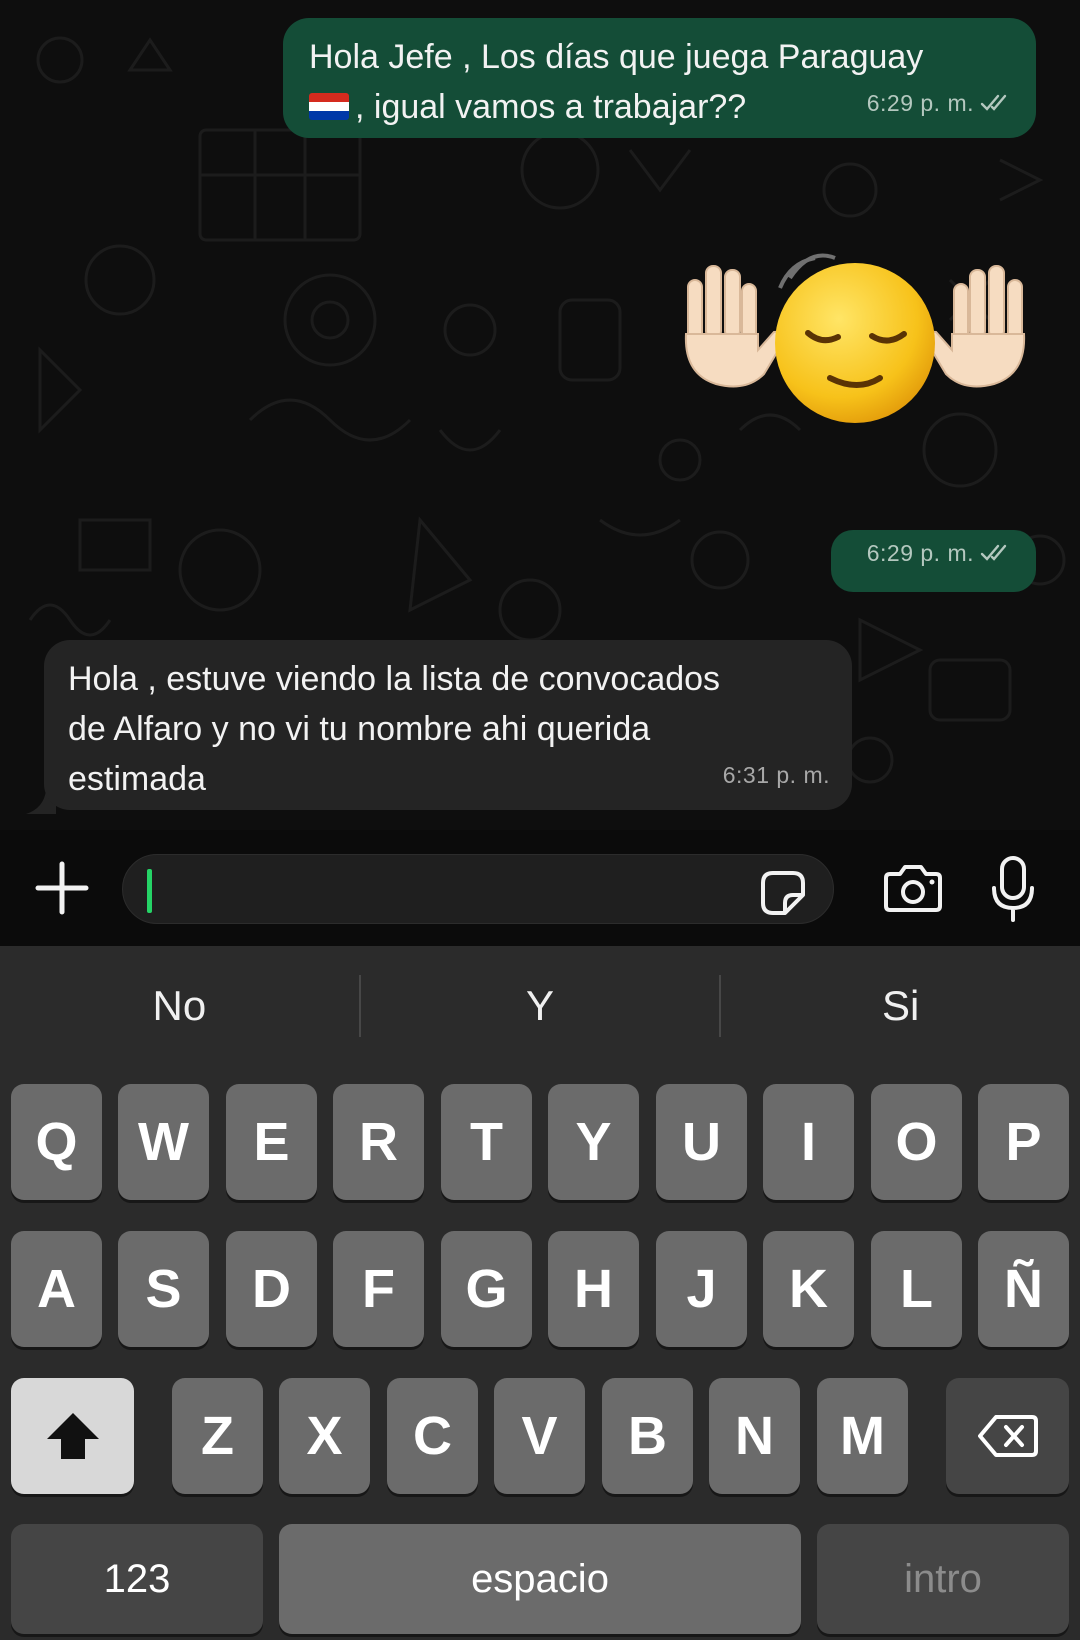 This screenshot has height=1640, width=1080. What do you see at coordinates (808, 1142) in the screenshot?
I see `key-i: I` at bounding box center [808, 1142].